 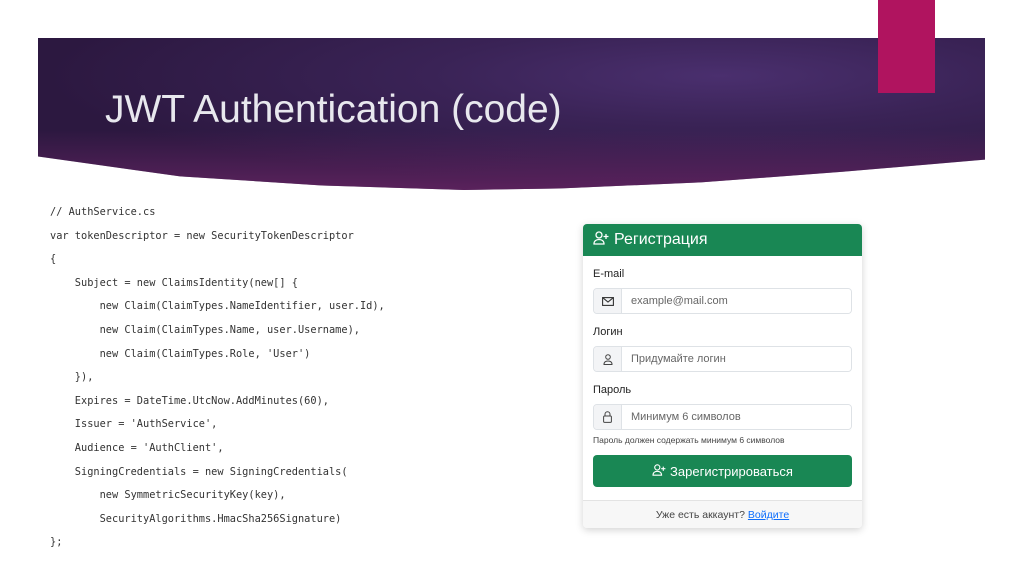 I want to click on login-link: Войдите, so click(x=768, y=515).